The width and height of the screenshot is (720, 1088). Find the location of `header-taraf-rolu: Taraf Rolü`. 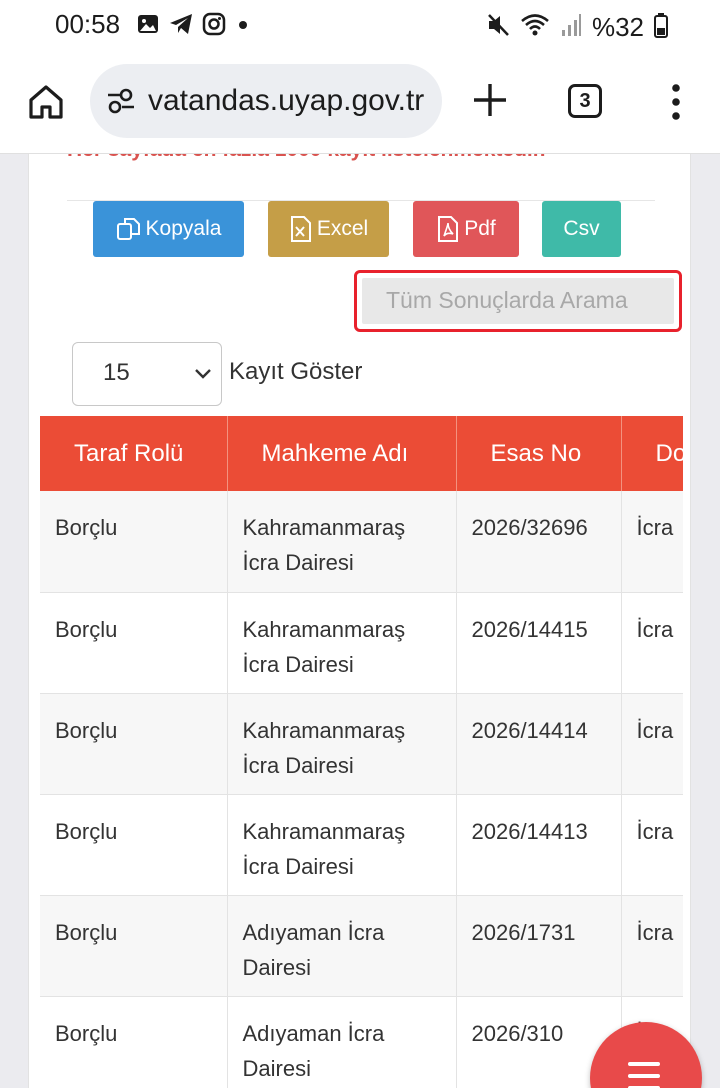

header-taraf-rolu: Taraf Rolü is located at coordinates (134, 453).